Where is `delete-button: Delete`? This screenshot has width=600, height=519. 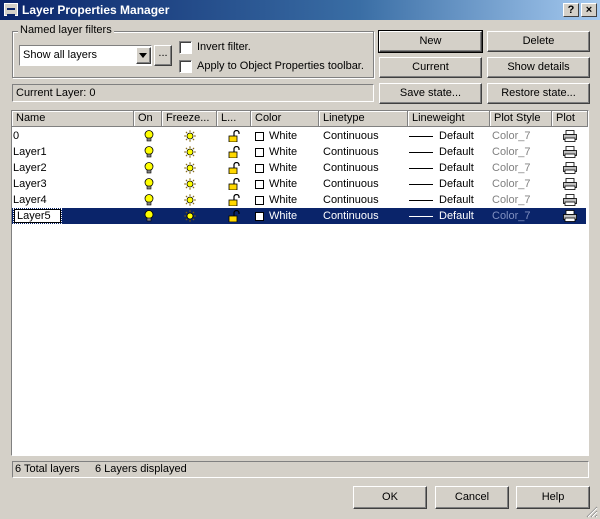 delete-button: Delete is located at coordinates (538, 41).